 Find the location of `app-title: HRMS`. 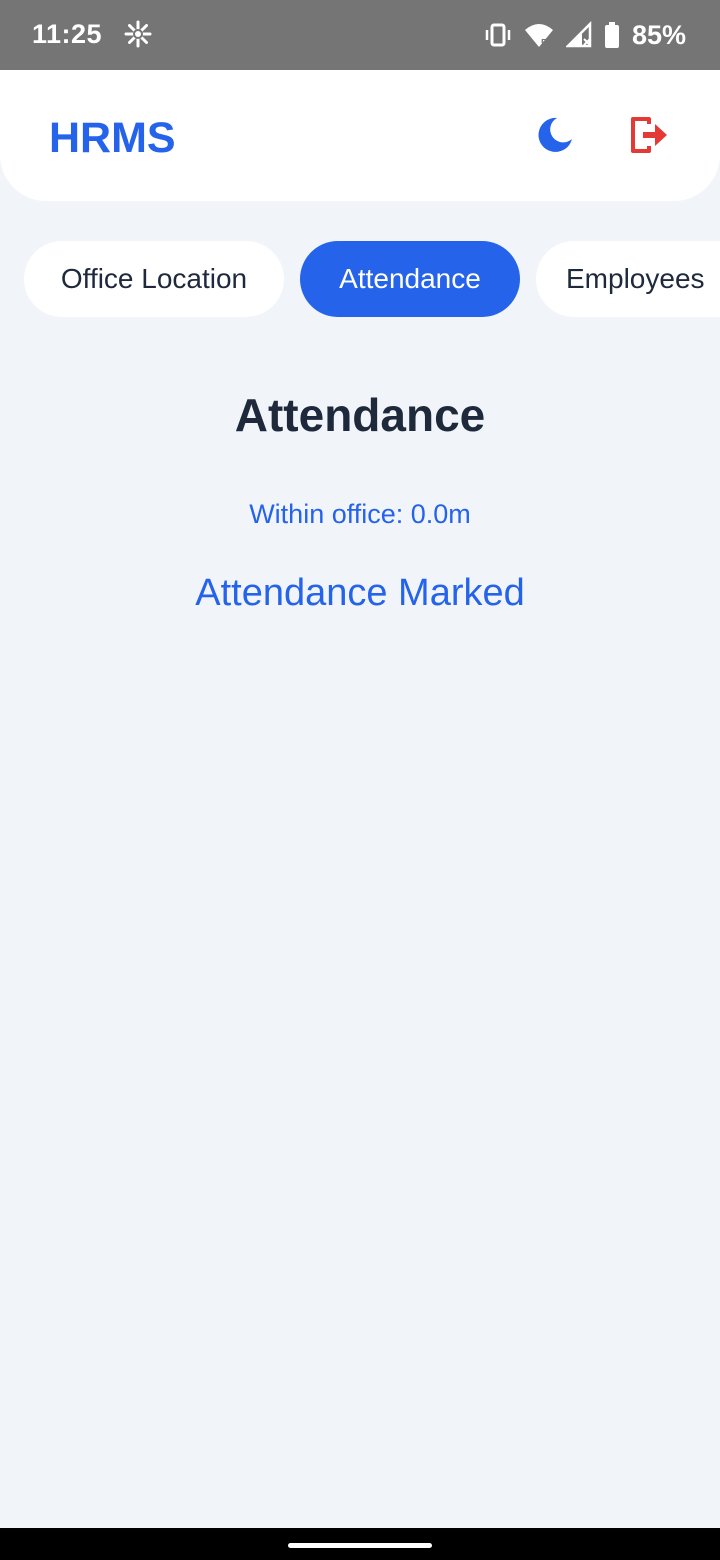

app-title: HRMS is located at coordinates (112, 138).